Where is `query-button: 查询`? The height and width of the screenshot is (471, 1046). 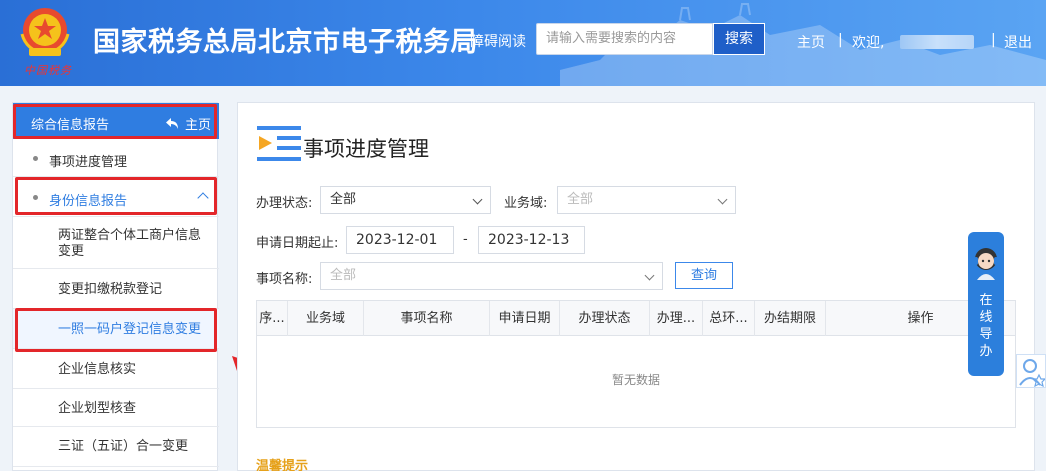
query-button: 查询 is located at coordinates (704, 275).